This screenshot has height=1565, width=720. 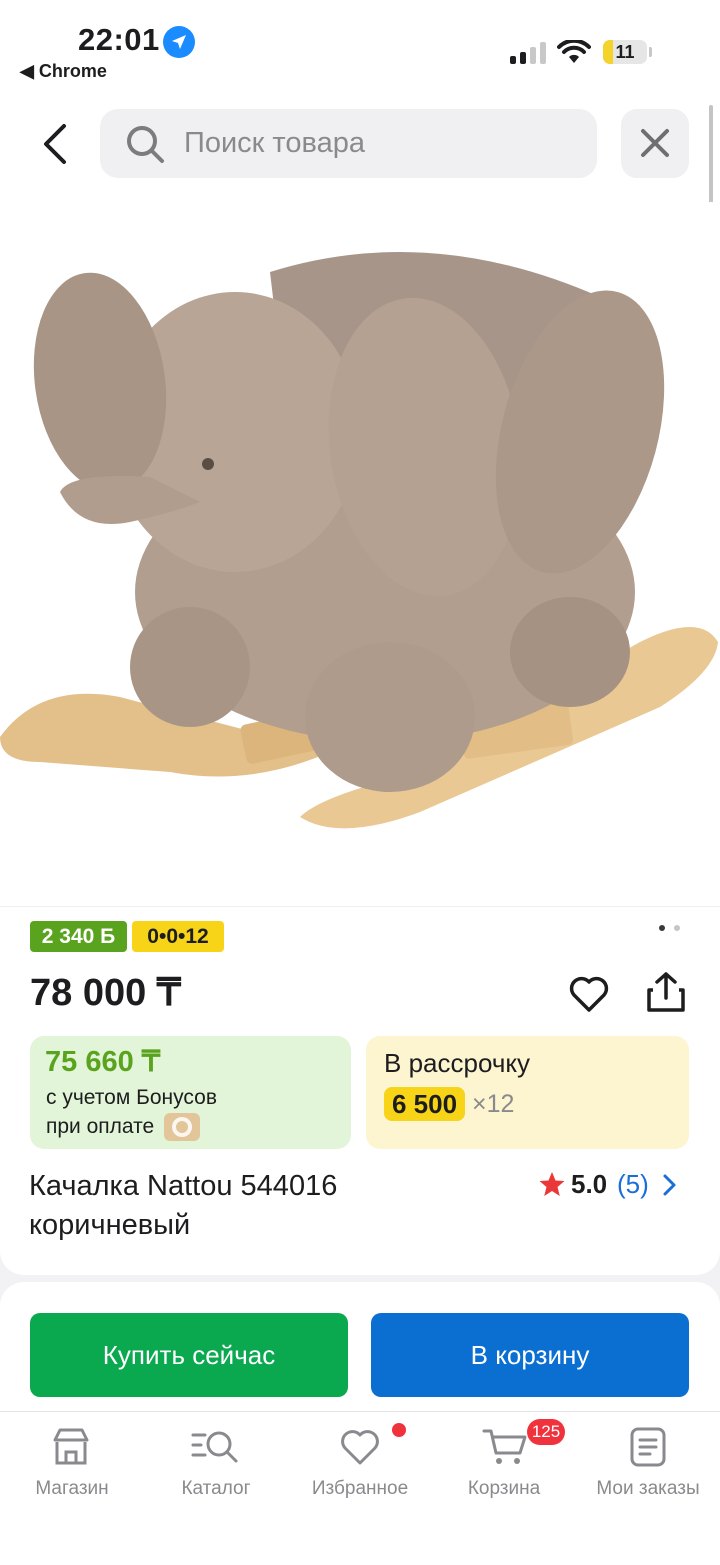 I want to click on chevron-left-icon, so click(x=55, y=144).